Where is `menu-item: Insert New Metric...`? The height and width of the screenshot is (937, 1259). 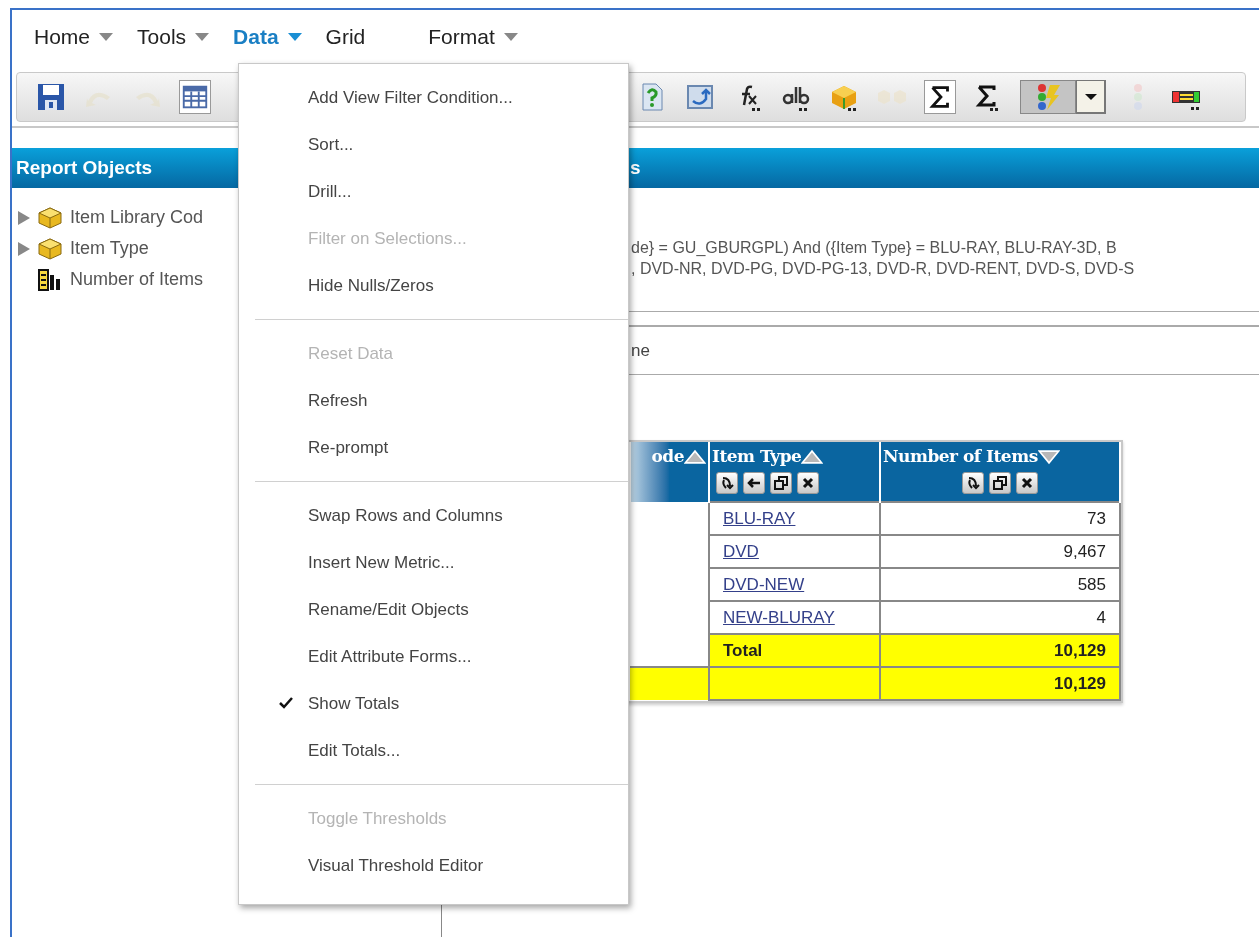
menu-item: Insert New Metric... is located at coordinates (381, 562).